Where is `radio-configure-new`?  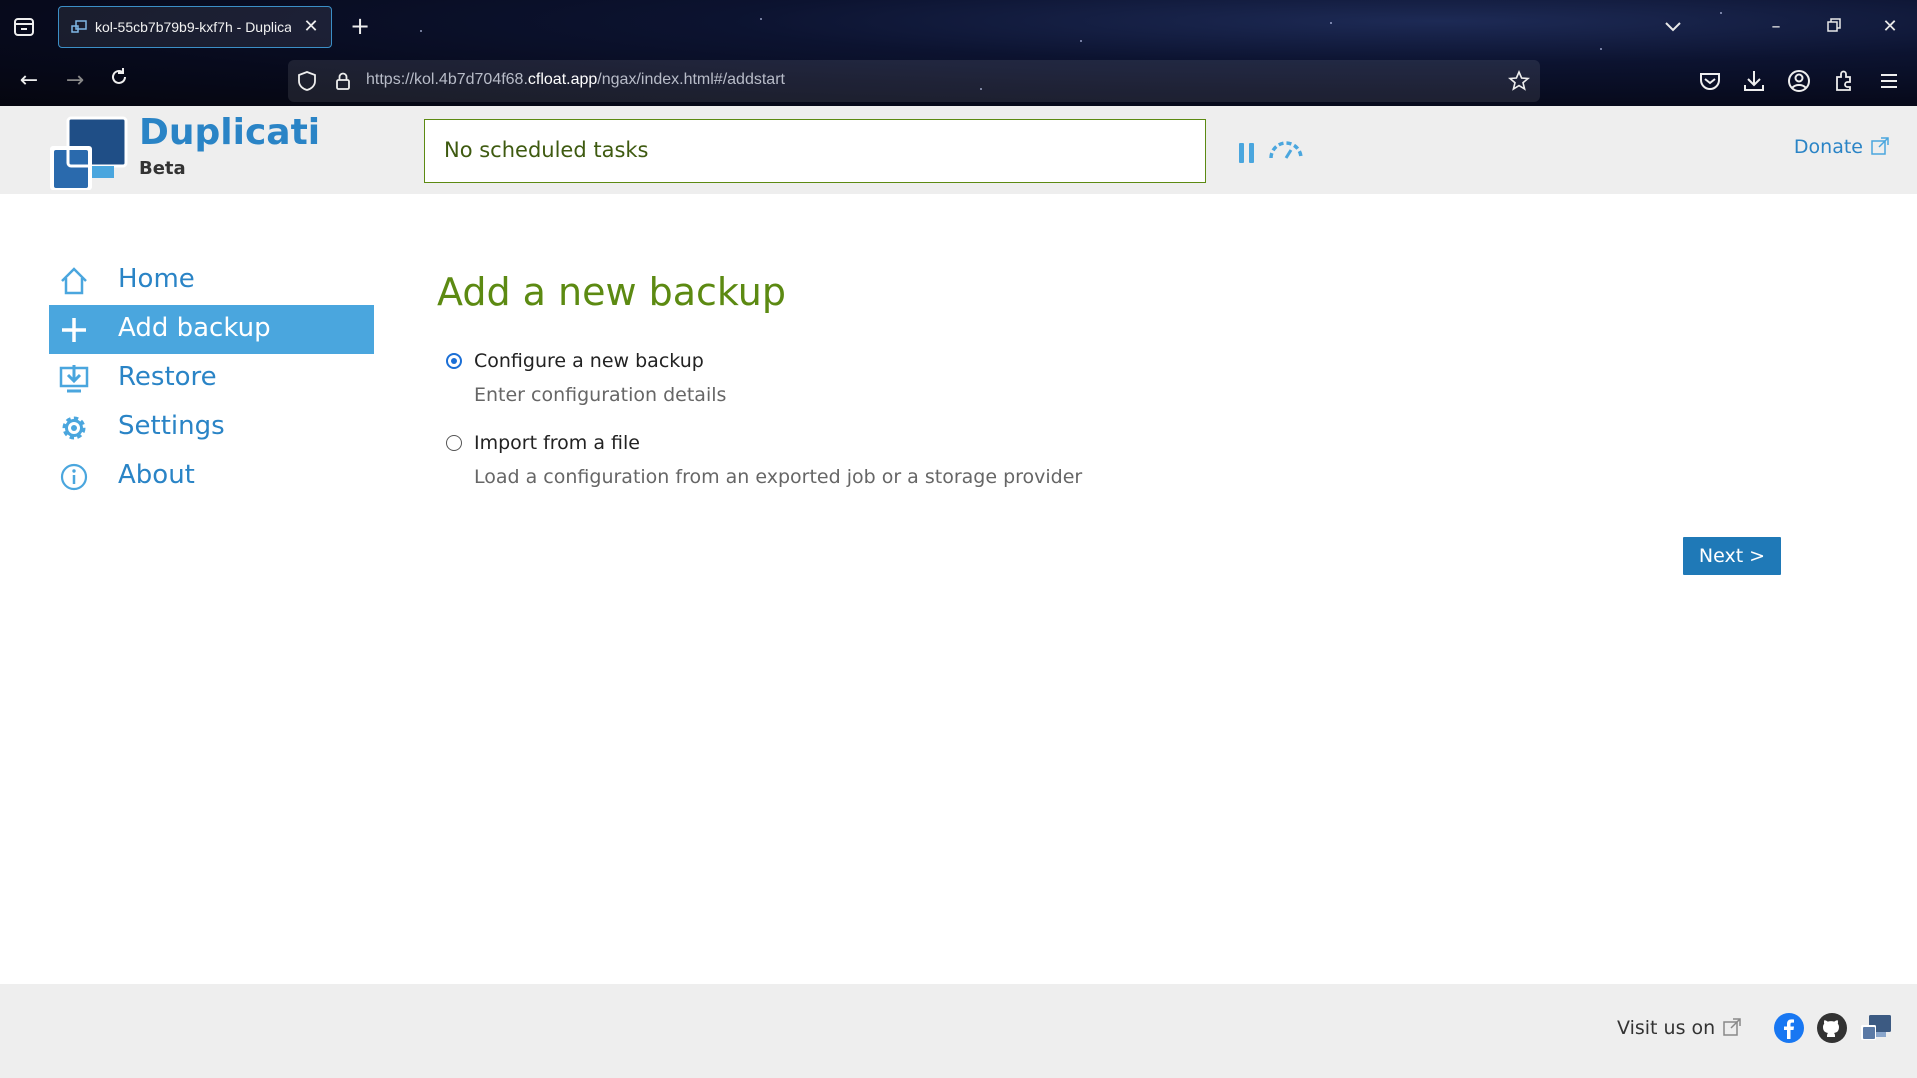
radio-configure-new is located at coordinates (454, 361).